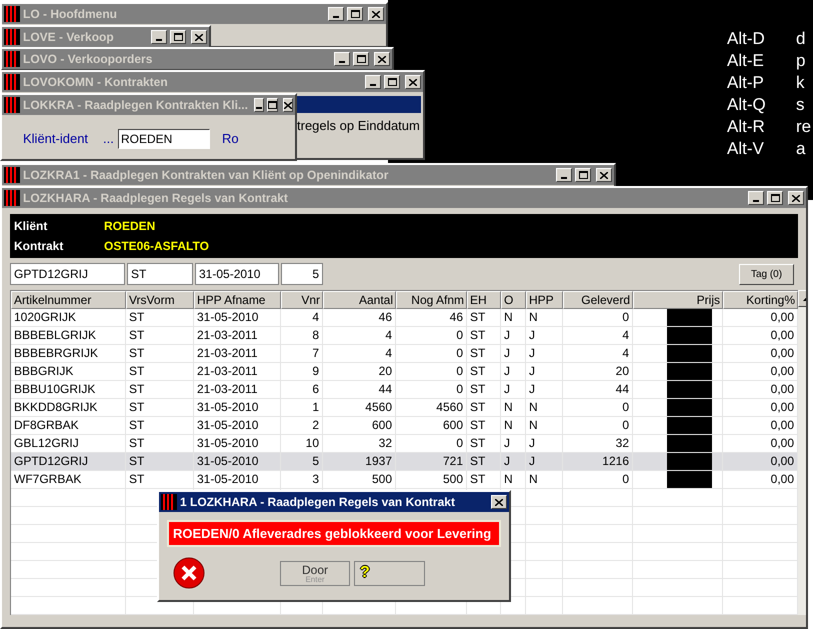 This screenshot has width=813, height=629. Describe the element at coordinates (130, 226) in the screenshot. I see `header-value: ROEDEN` at that location.